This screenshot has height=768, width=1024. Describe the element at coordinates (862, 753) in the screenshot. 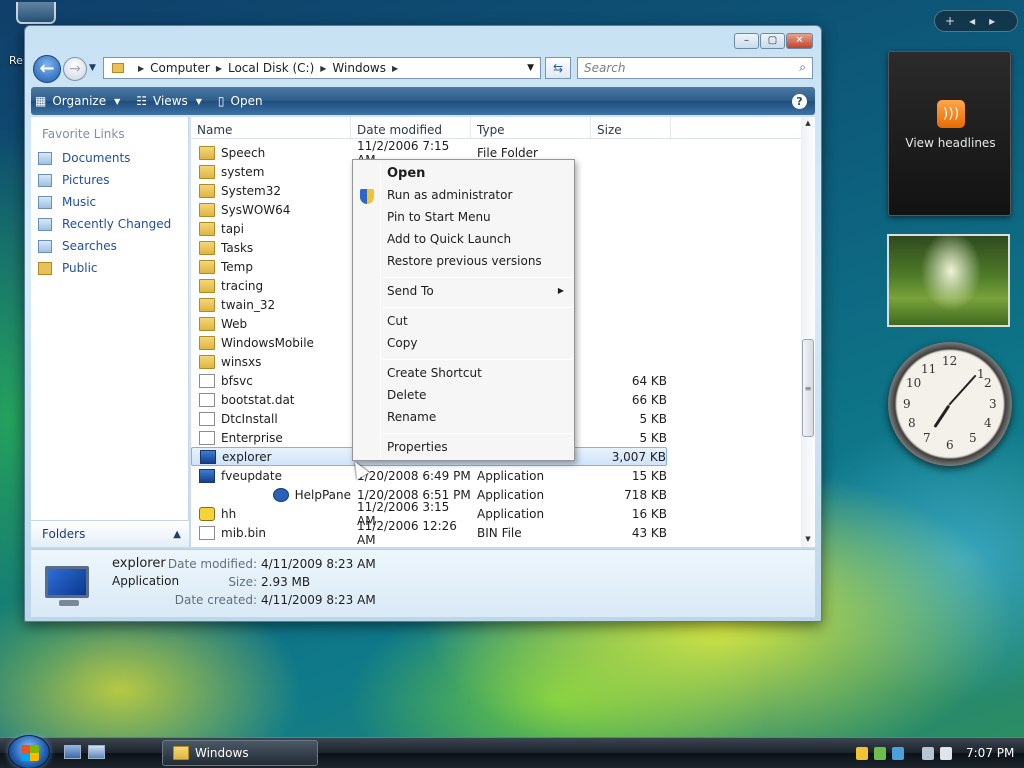

I see `security-shield-icon` at that location.